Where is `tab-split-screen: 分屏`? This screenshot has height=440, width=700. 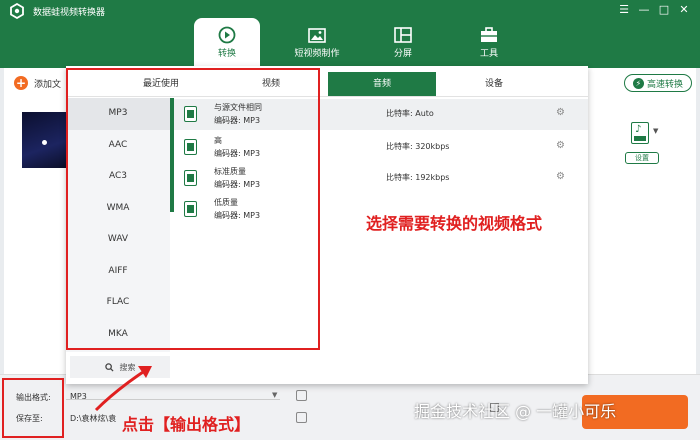 tab-split-screen: 分屏 is located at coordinates (403, 42).